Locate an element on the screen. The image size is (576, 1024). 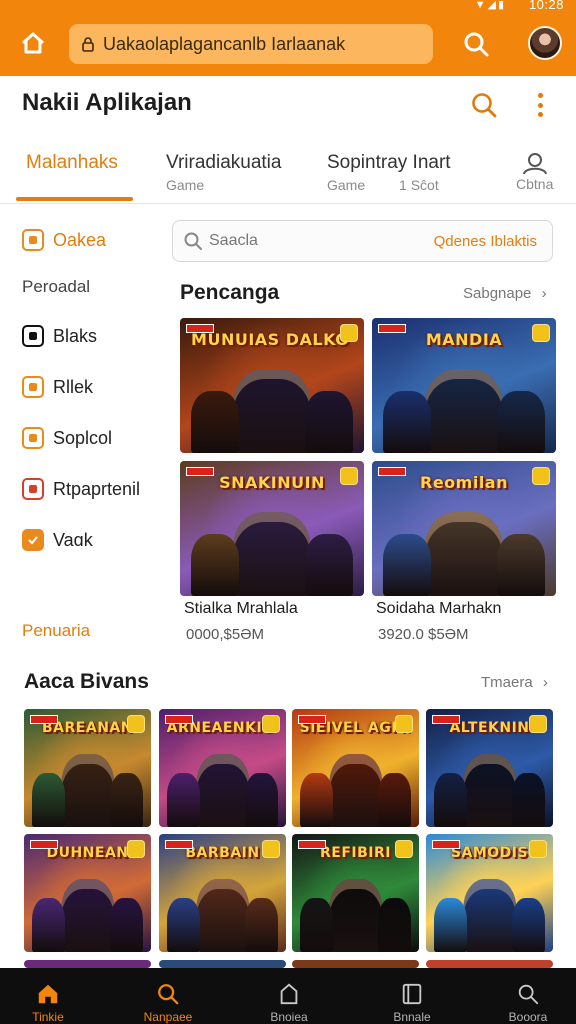
section-see-all-link: Tmaera › is located at coordinates (514, 682).